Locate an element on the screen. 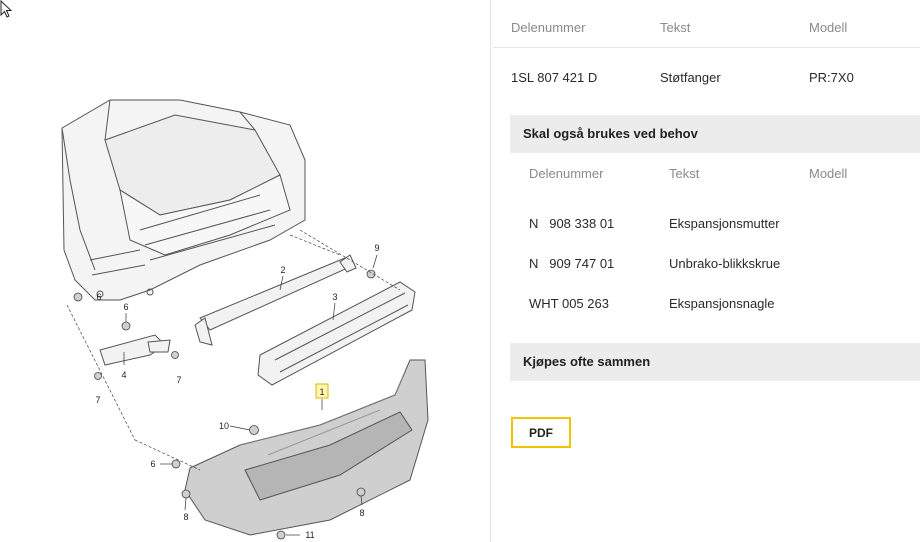 The width and height of the screenshot is (920, 542). svg-text: 1 is located at coordinates (321, 392).